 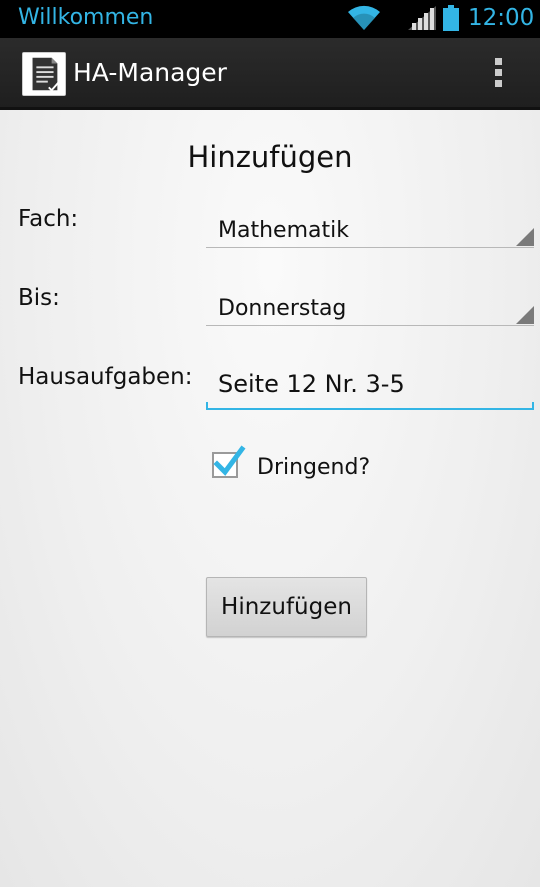 What do you see at coordinates (39, 298) in the screenshot?
I see `due-label: Bis:` at bounding box center [39, 298].